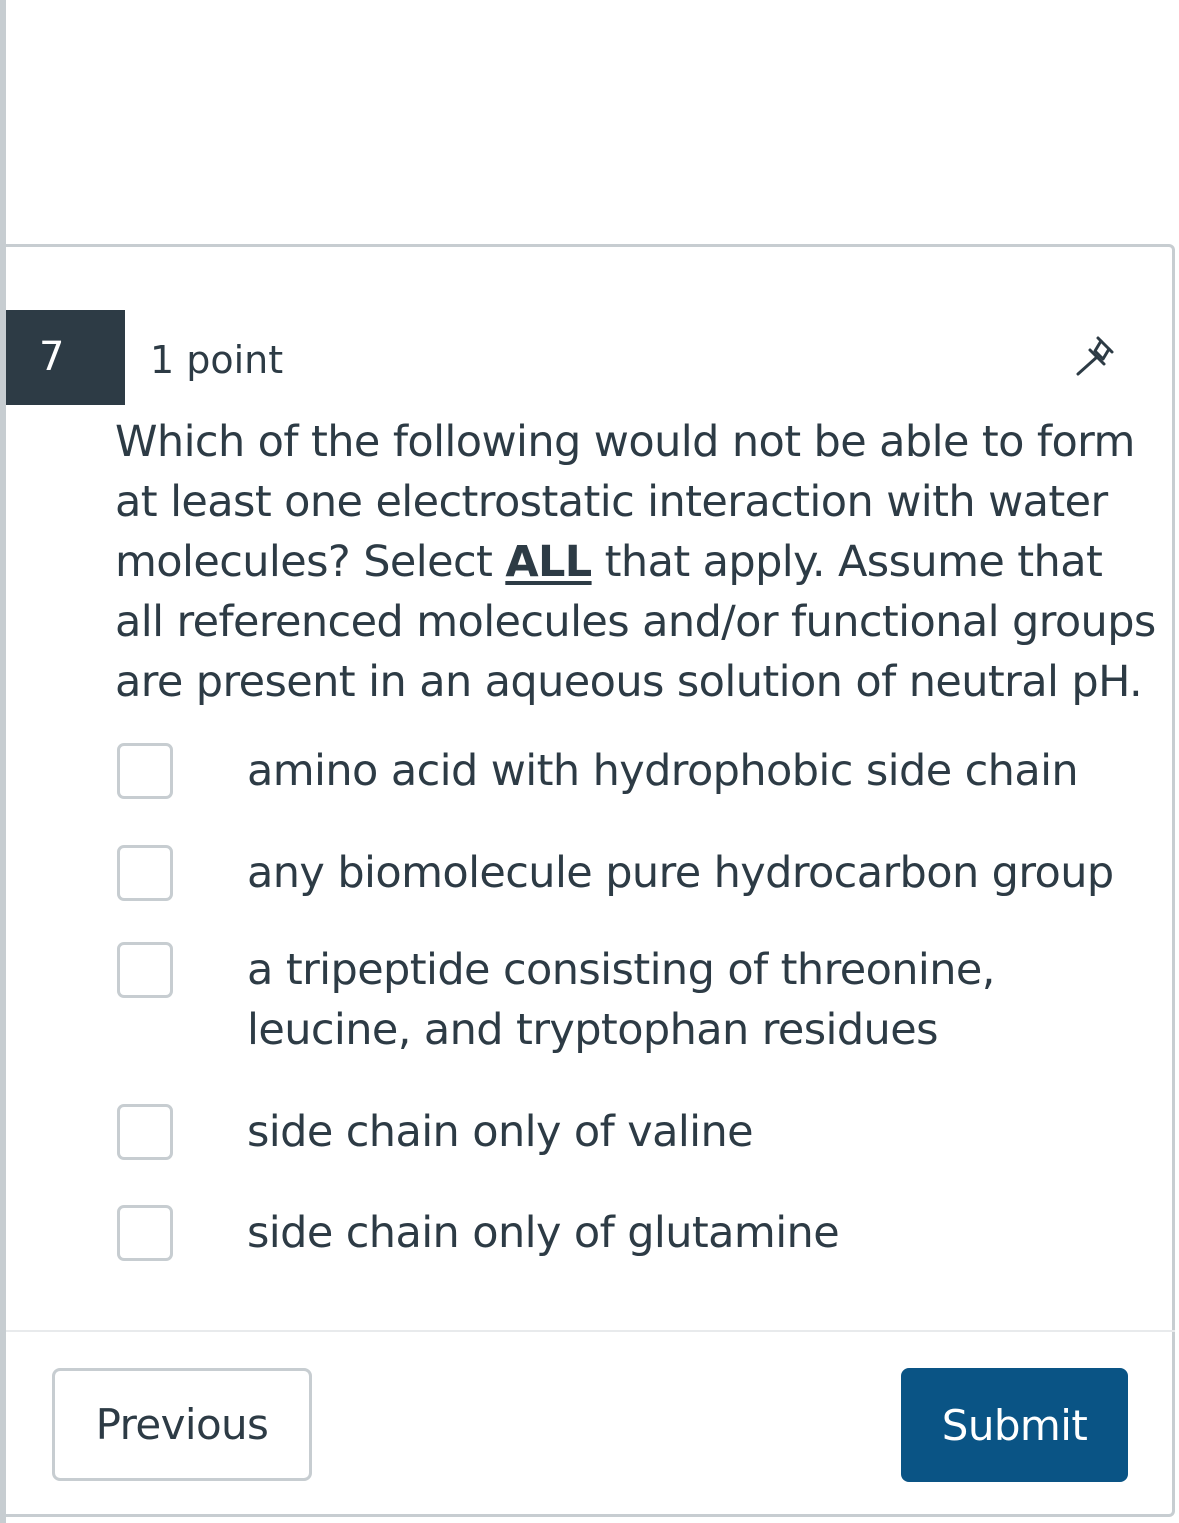  I want to click on question-number-badge: 7, so click(65, 357).